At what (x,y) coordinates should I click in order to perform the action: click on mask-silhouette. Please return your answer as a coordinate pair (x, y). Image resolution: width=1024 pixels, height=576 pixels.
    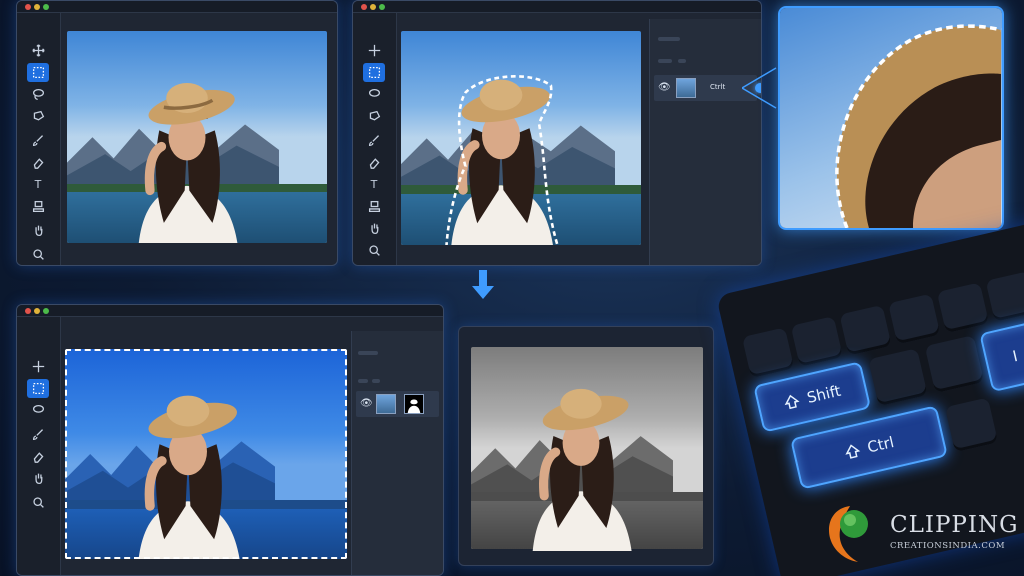
    Looking at the image, I should click on (414, 406).